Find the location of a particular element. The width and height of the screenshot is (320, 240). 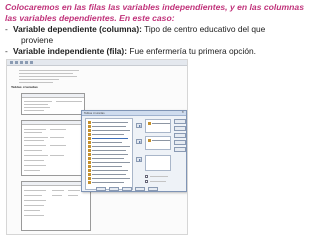

dialog-title: Tablas cruzadas is located at coordinates (94, 113).